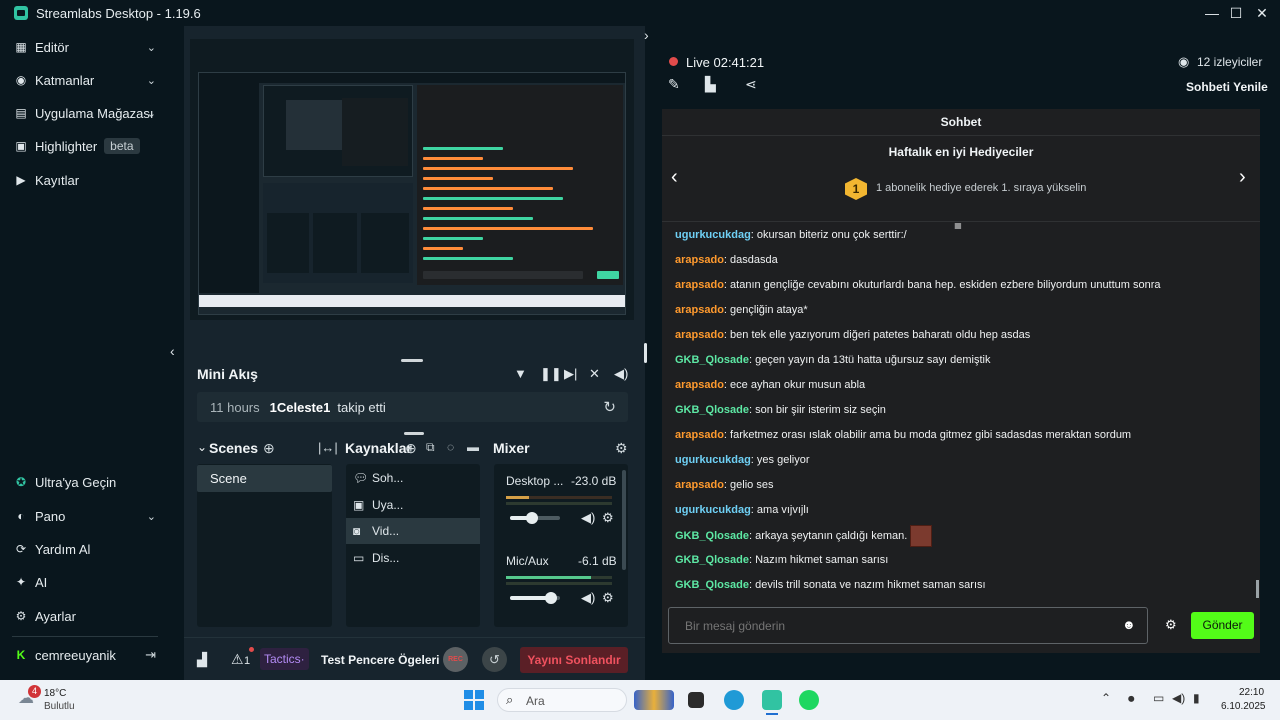  I want to click on logout-icon: ⇥, so click(150, 655).